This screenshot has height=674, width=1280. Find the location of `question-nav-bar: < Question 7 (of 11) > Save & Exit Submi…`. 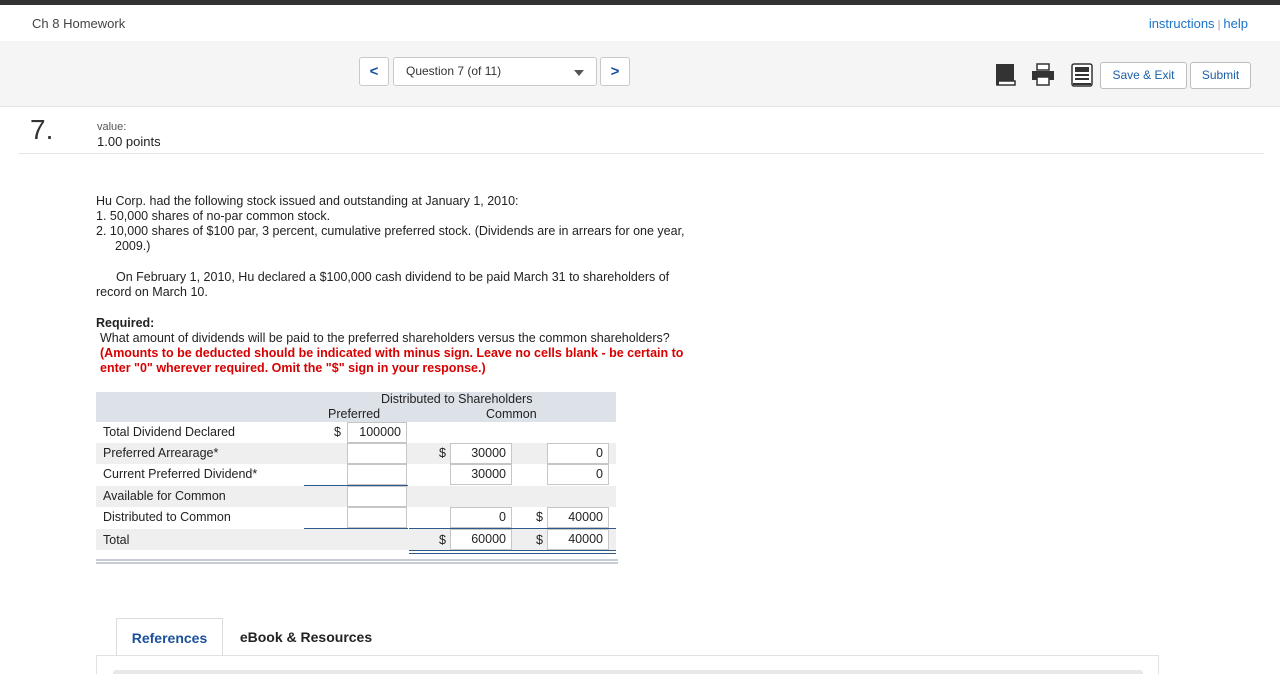

question-nav-bar: < Question 7 (of 11) > Save & Exit Submi… is located at coordinates (640, 74).